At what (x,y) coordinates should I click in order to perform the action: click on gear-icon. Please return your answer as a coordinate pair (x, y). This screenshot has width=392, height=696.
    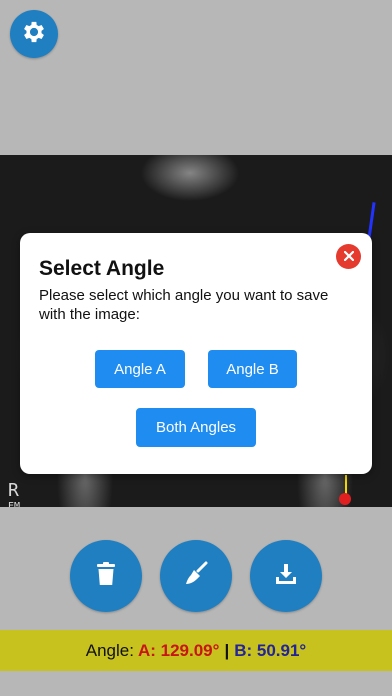
    Looking at the image, I should click on (34, 34).